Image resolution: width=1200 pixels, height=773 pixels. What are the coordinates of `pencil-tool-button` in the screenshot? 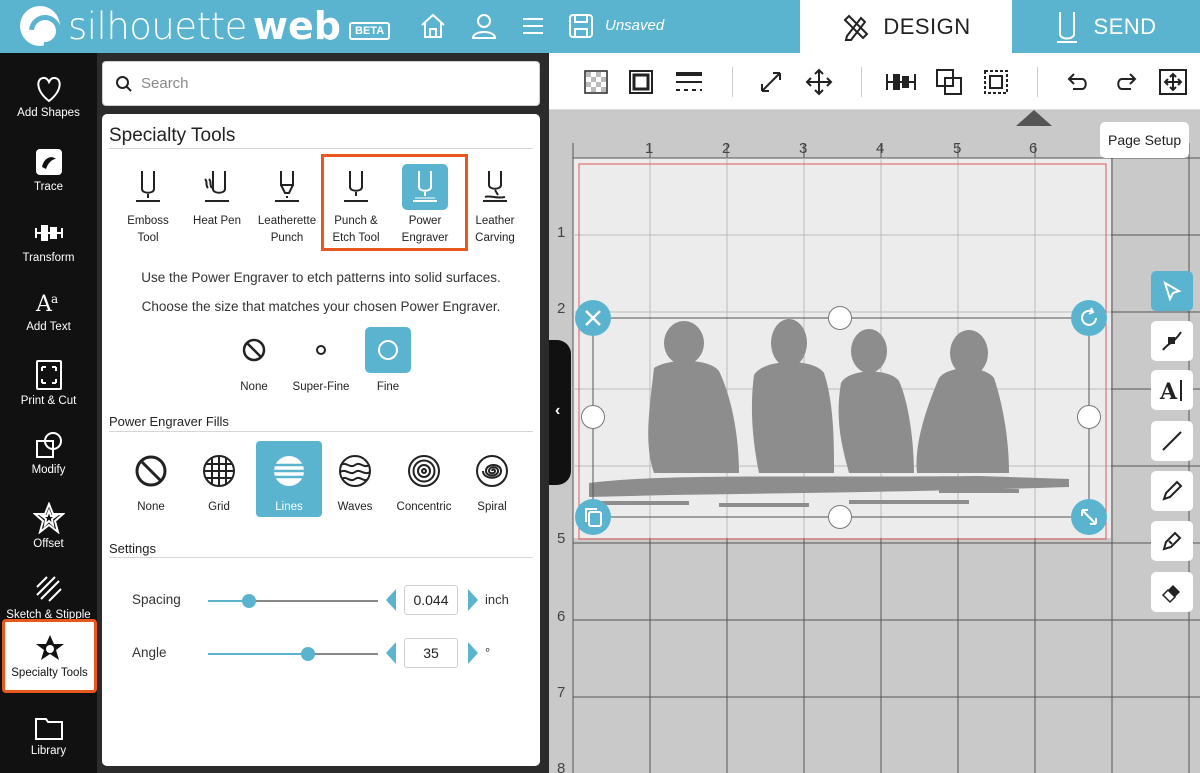 It's located at (1172, 491).